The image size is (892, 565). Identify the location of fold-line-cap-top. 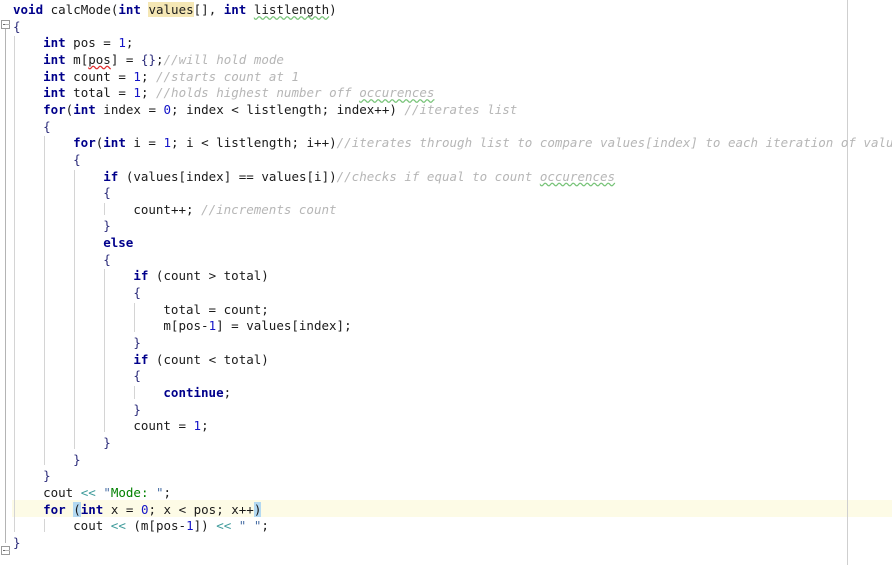
(7, 24).